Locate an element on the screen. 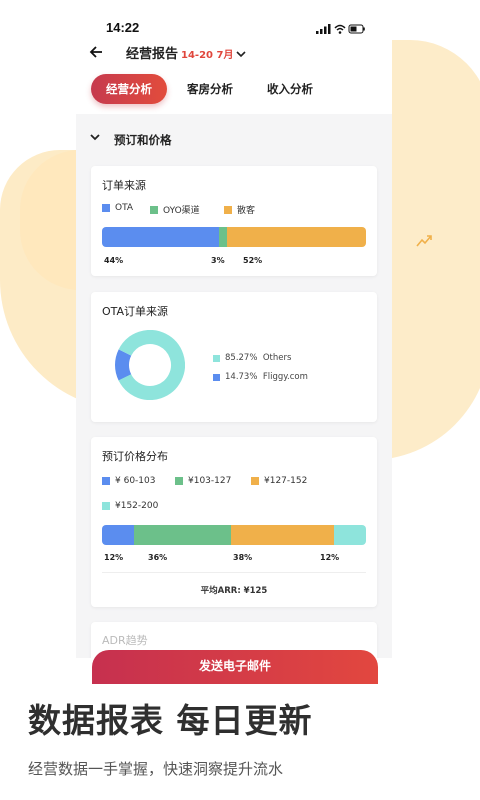 The height and width of the screenshot is (800, 480). ota-donut-chart is located at coordinates (150, 365).